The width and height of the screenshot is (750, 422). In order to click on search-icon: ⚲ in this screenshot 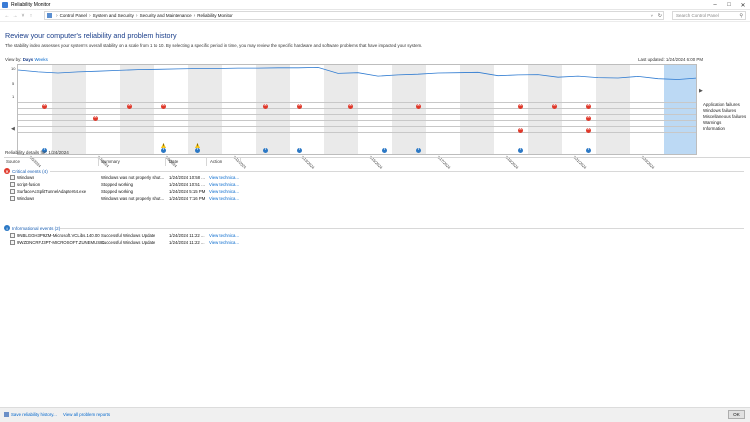, I will do `click(741, 15)`.